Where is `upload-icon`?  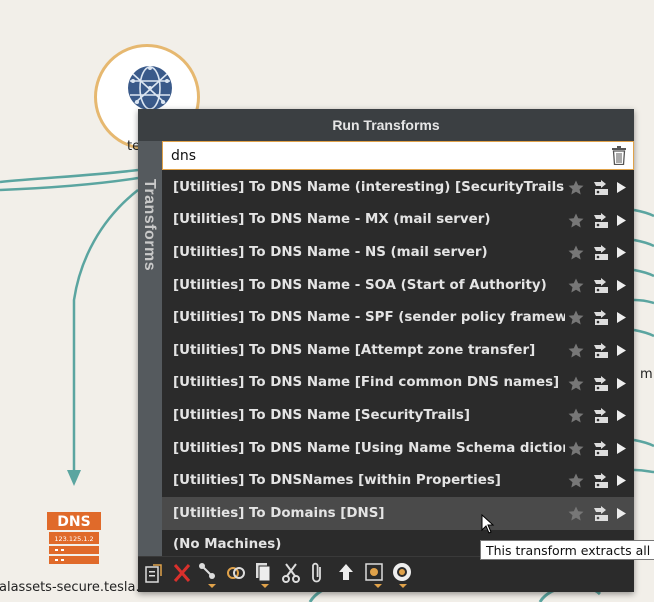
upload-icon is located at coordinates (346, 573).